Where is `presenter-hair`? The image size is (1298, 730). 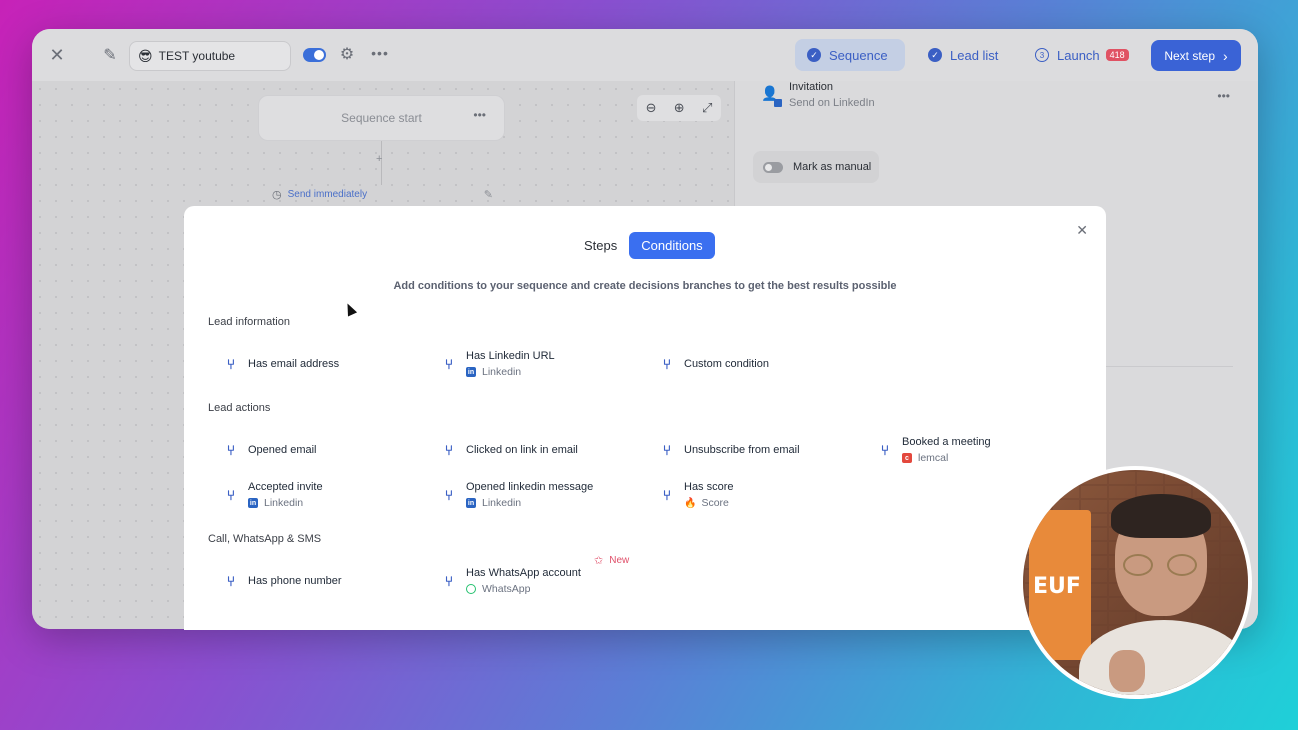
presenter-hair is located at coordinates (1161, 516).